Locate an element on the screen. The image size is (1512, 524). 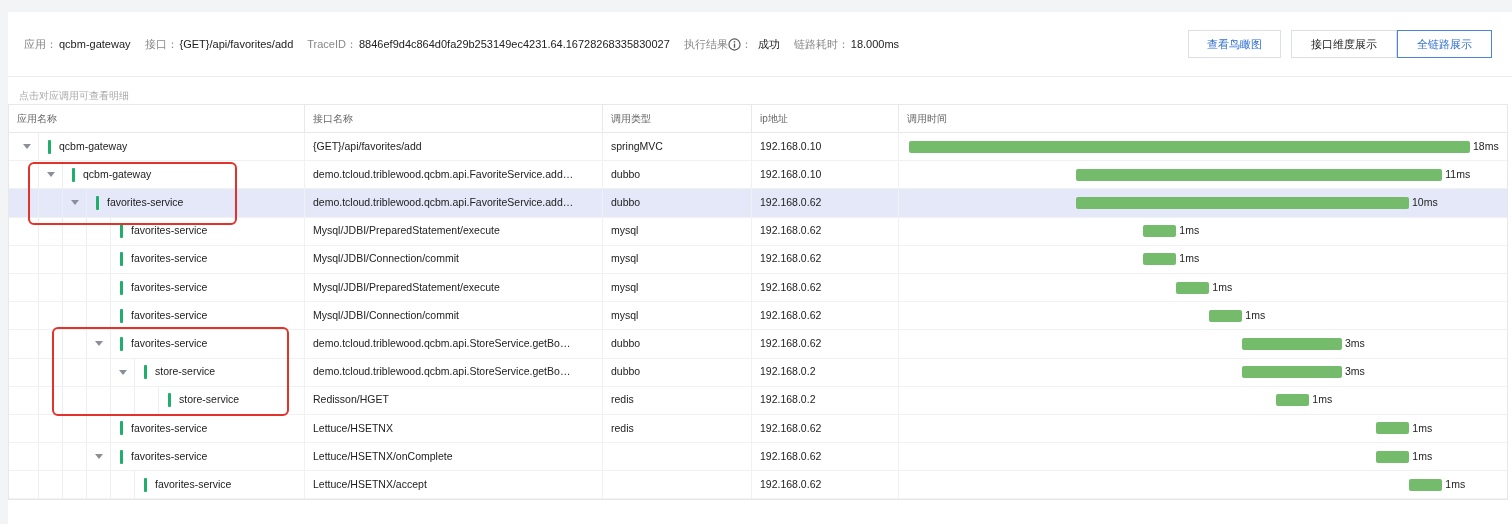
colon: ： is located at coordinates (746, 44).